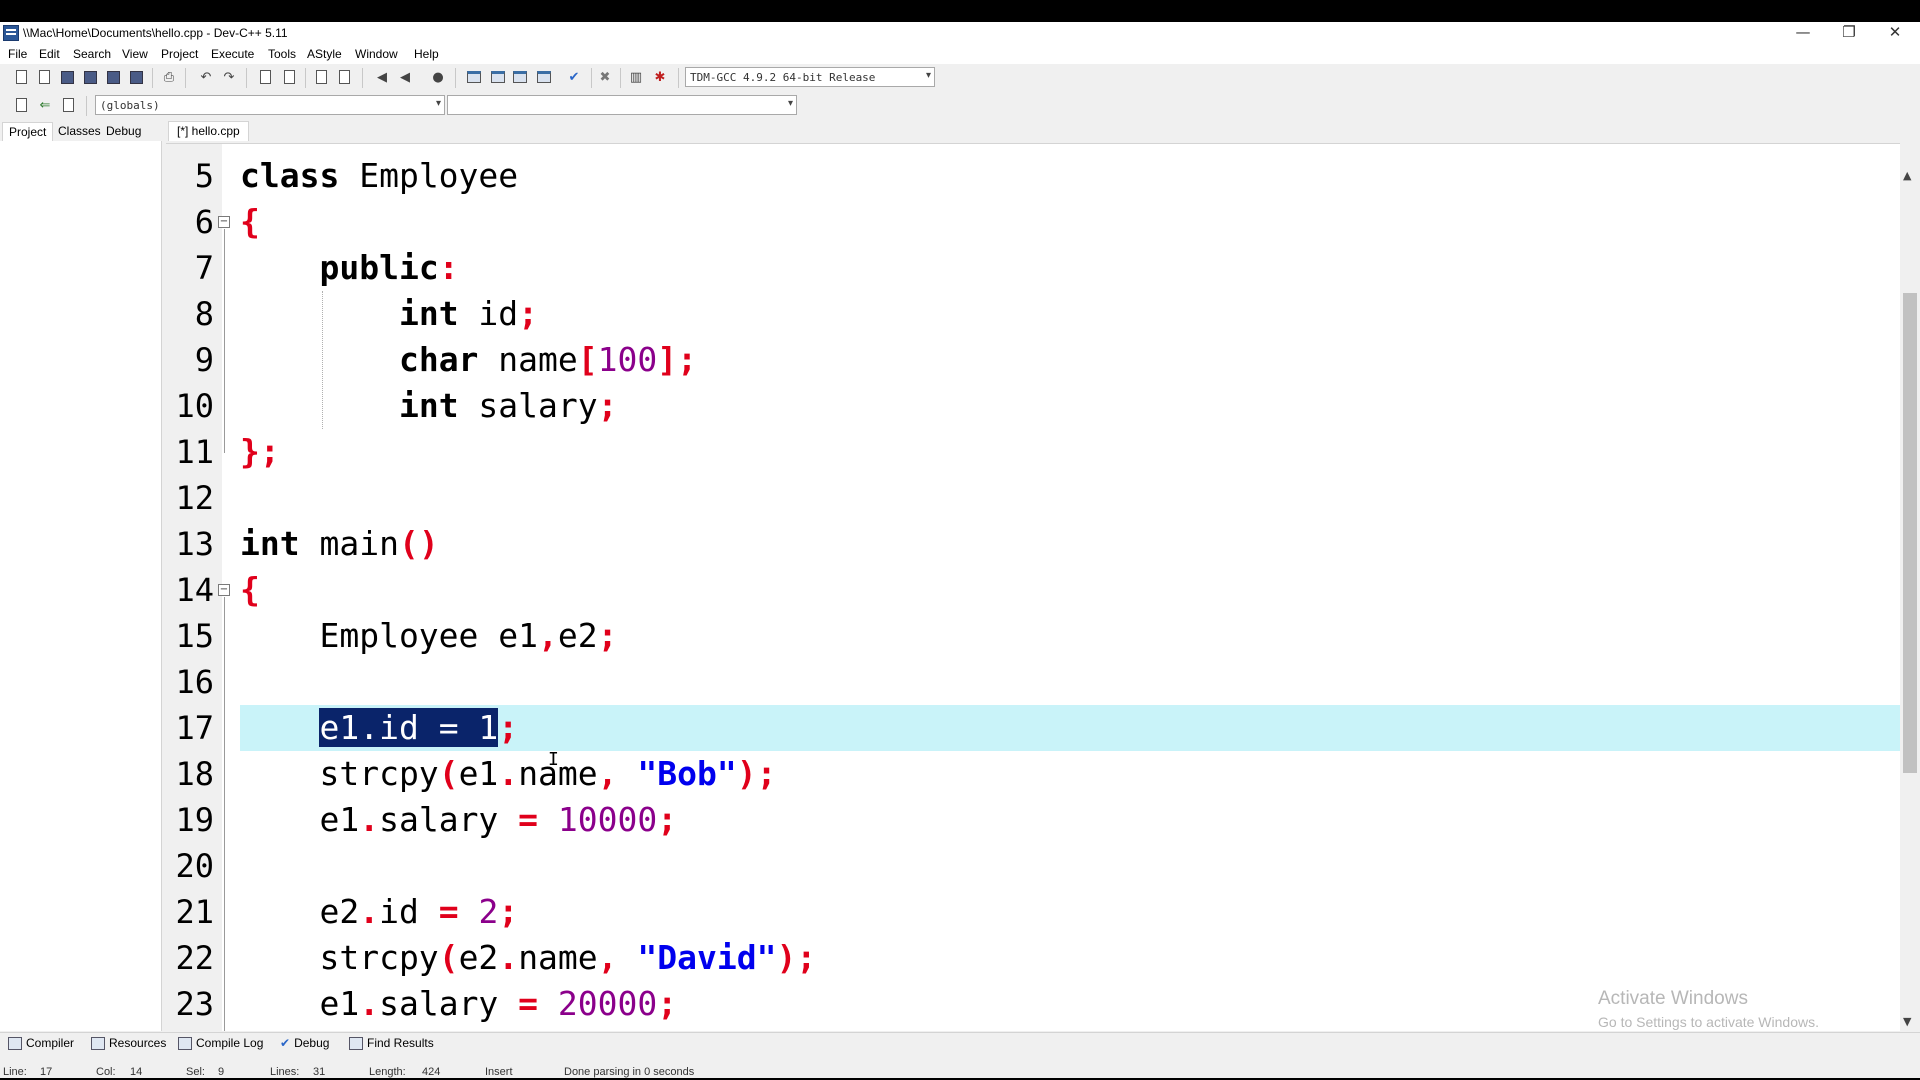 This screenshot has width=1920, height=1080. I want to click on code-line: 22 strcpy(e2.name, "David");, so click(1033, 958).